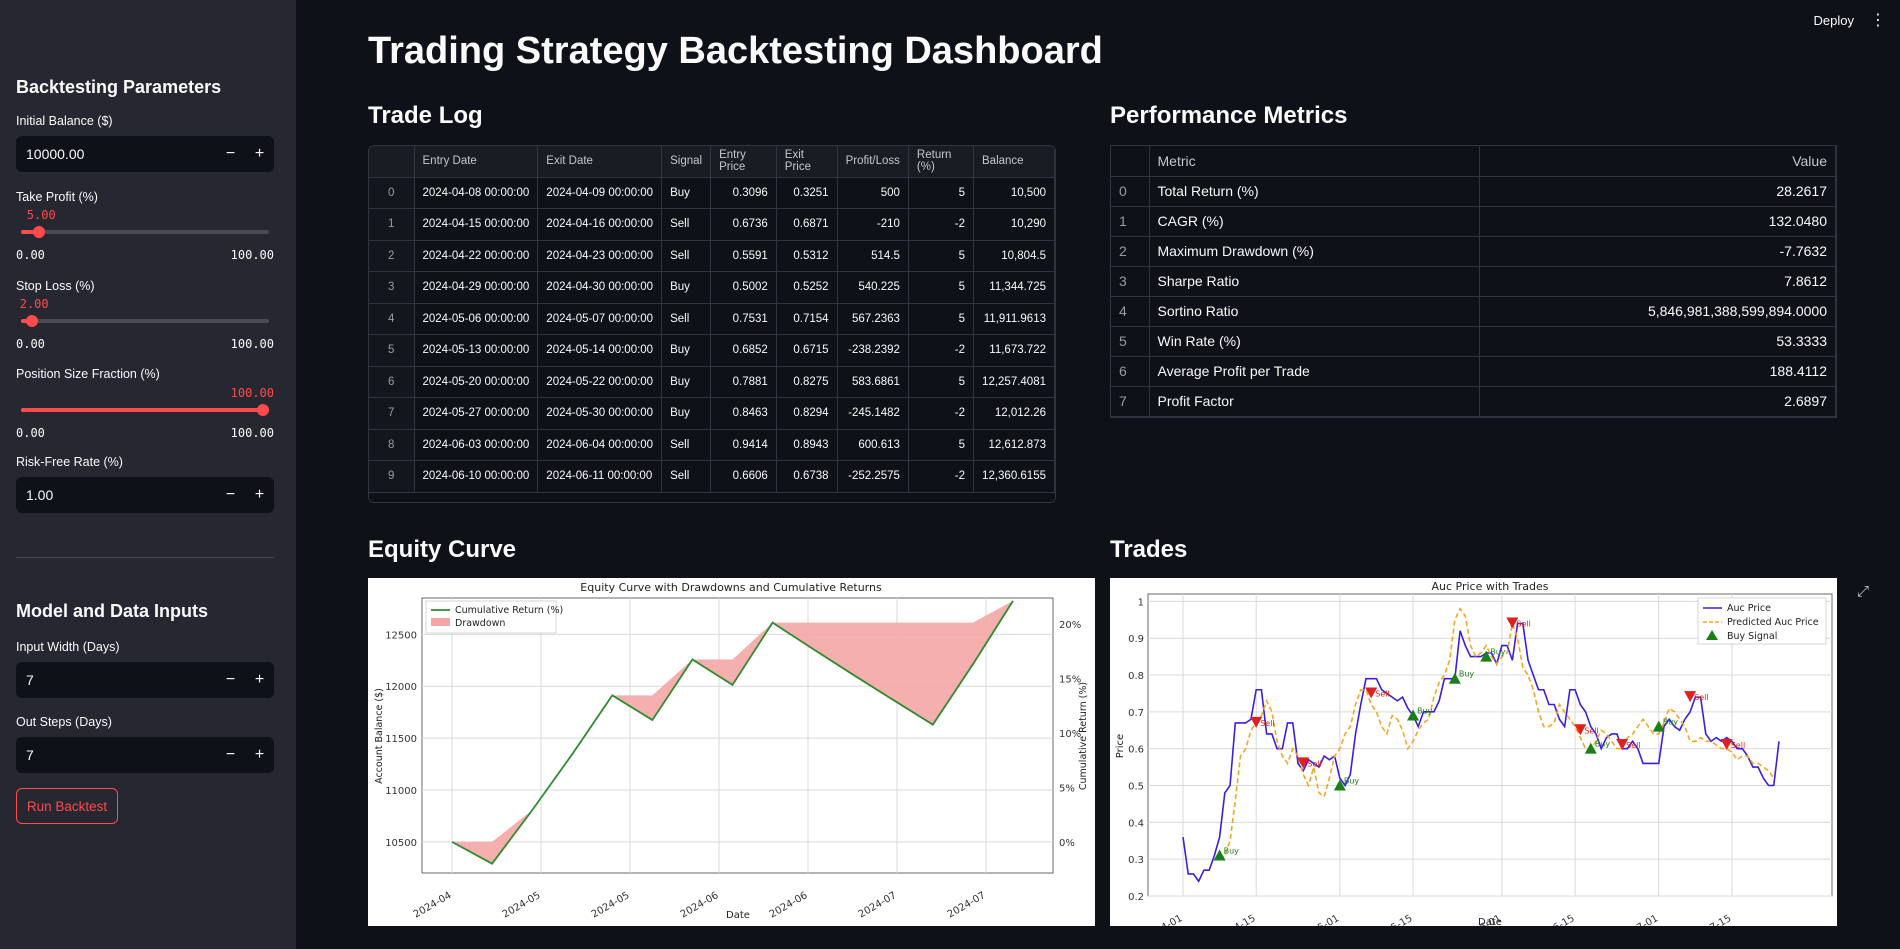 Image resolution: width=1900 pixels, height=949 pixels. What do you see at coordinates (743, 319) in the screenshot?
I see `trade-log-cell: 0.7531` at bounding box center [743, 319].